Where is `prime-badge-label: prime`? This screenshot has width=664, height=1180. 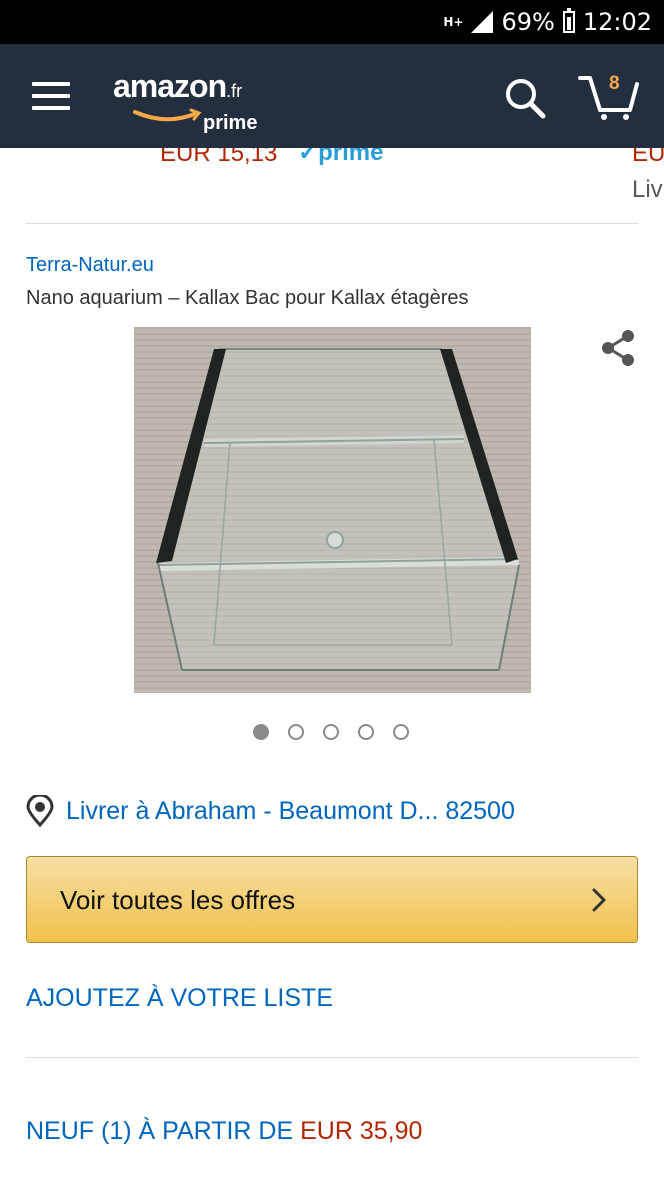
prime-badge-label: prime is located at coordinates (351, 157).